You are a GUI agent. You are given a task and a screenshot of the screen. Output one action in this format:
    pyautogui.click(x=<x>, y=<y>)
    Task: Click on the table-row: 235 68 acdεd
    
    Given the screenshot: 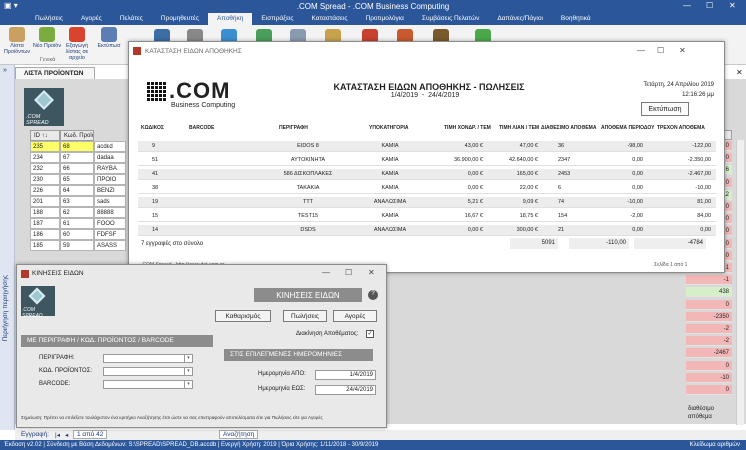 What is the action you would take?
    pyautogui.click(x=78, y=146)
    